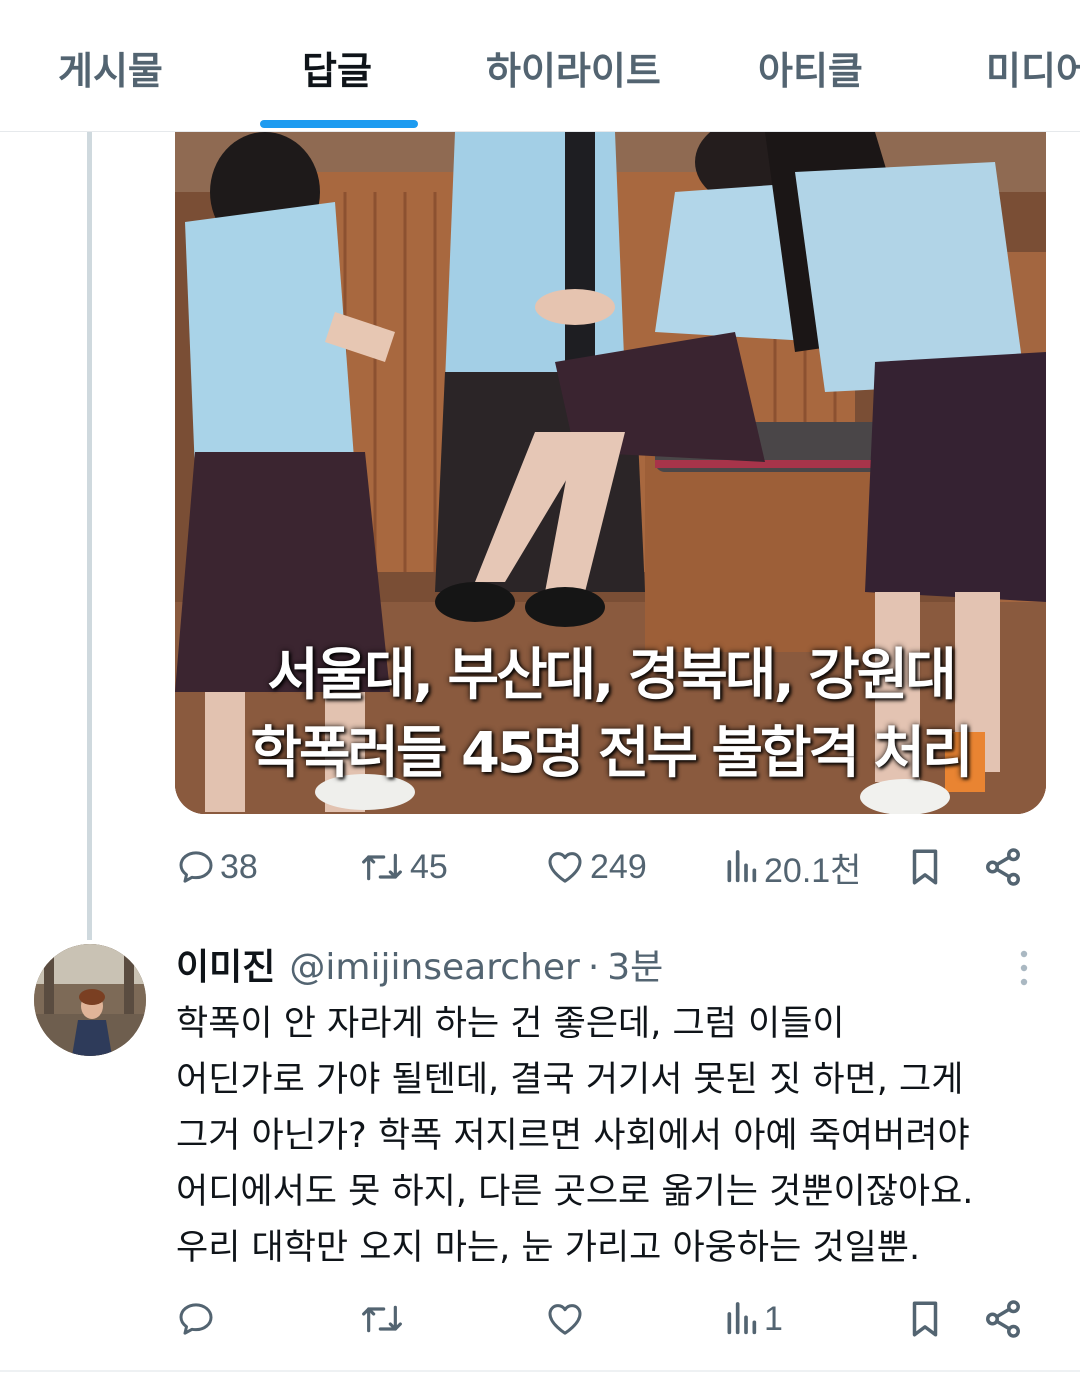  I want to click on tab-replies: 답글, so click(337, 70).